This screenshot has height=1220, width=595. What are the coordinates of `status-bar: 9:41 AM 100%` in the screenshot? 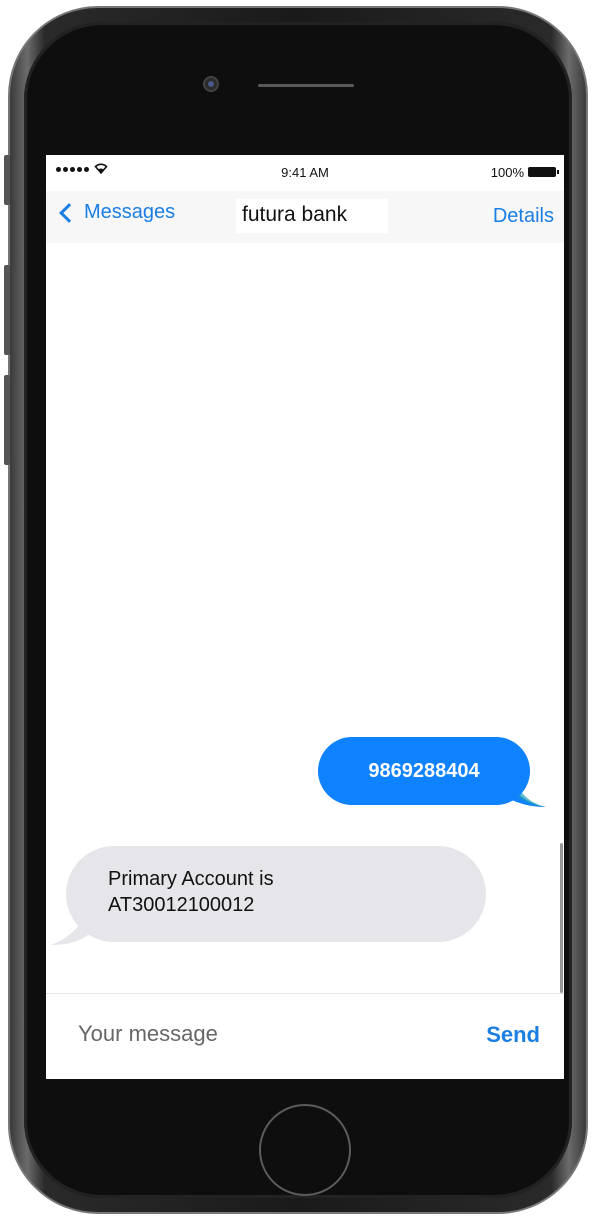 It's located at (305, 173).